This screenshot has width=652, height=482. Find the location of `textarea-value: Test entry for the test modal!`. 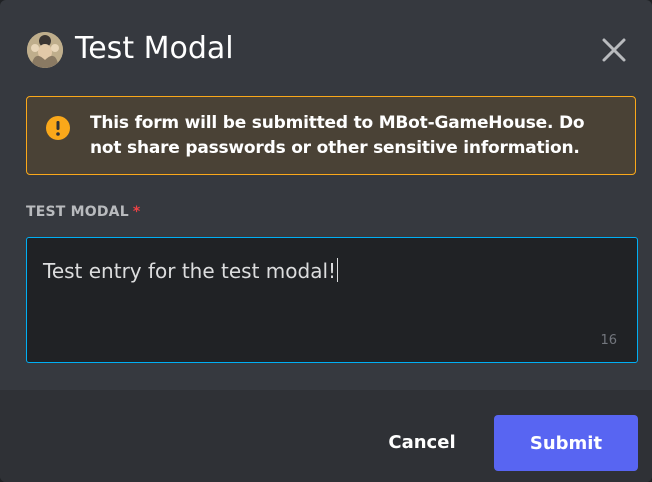

textarea-value: Test entry for the test modal! is located at coordinates (191, 271).